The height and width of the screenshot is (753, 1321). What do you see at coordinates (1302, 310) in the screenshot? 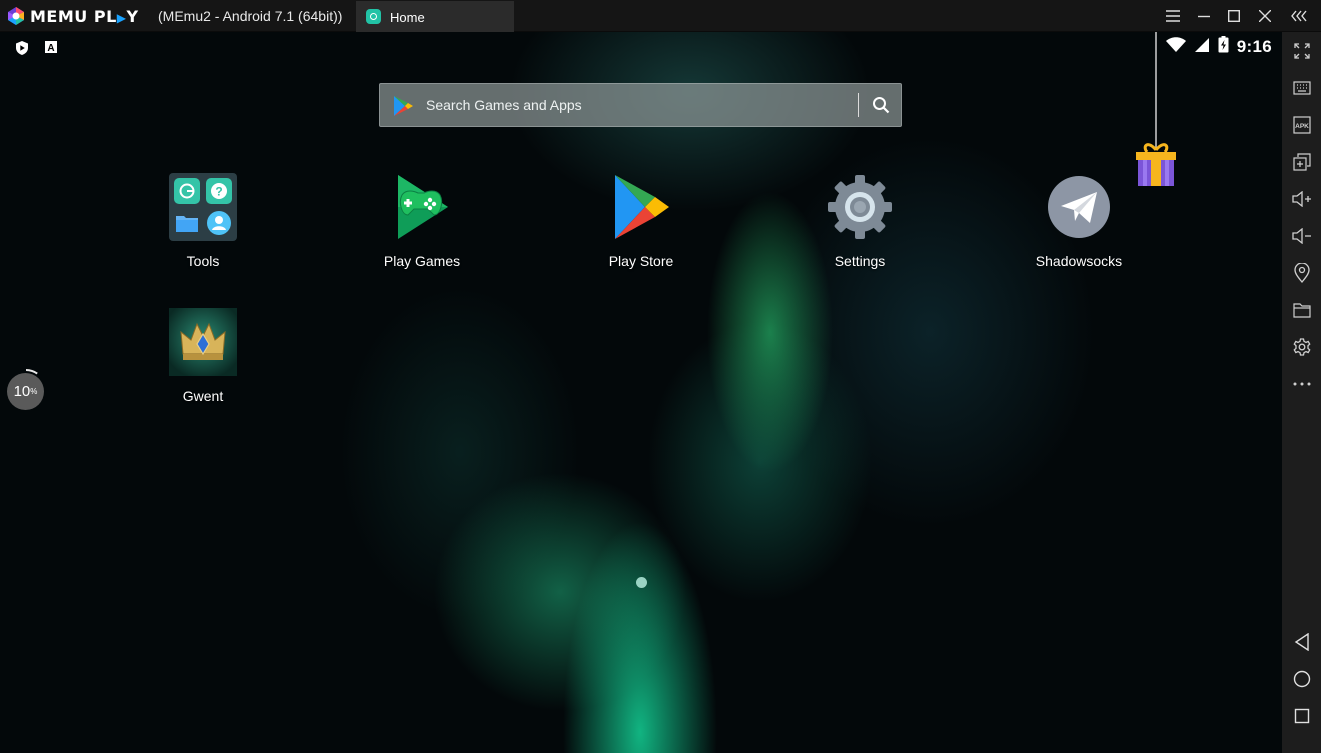
I see `shared-folder-icon` at bounding box center [1302, 310].